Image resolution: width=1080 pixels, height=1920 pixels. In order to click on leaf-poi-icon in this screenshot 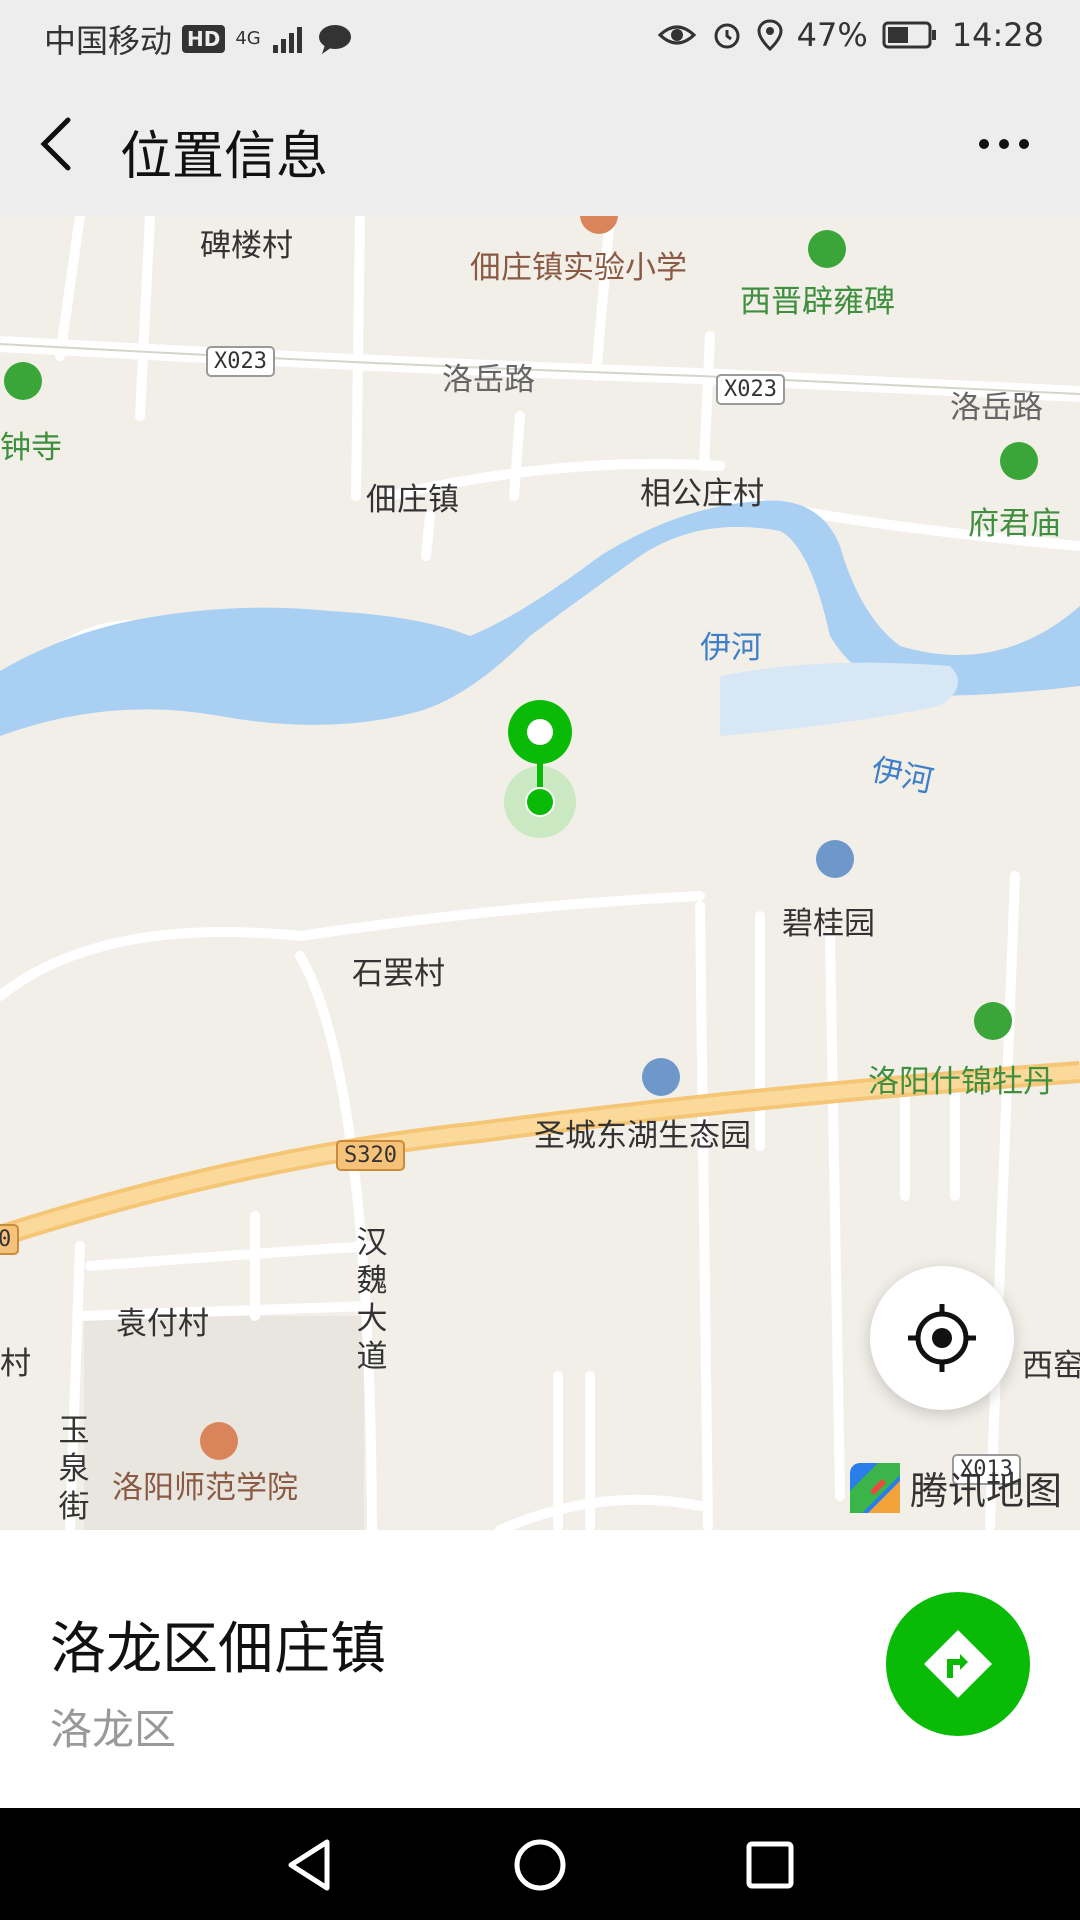, I will do `click(993, 1021)`.